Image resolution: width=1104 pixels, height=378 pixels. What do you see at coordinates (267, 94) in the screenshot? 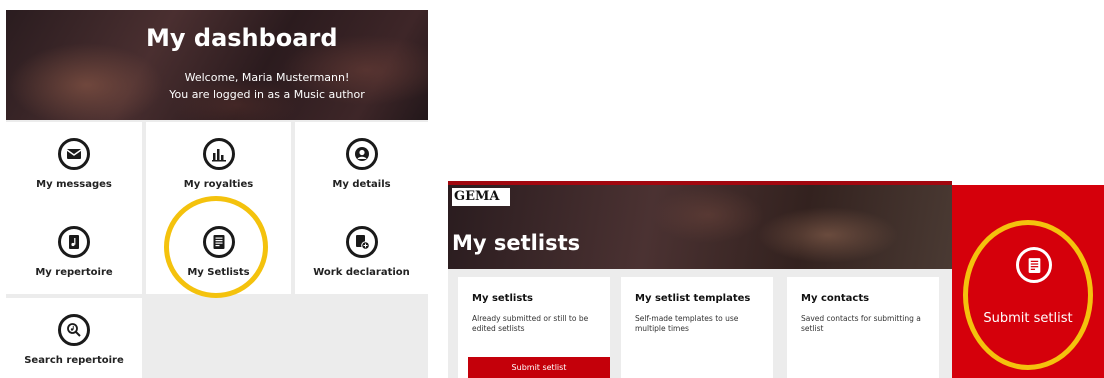
I see `role-text: You are logged in as a Music author` at bounding box center [267, 94].